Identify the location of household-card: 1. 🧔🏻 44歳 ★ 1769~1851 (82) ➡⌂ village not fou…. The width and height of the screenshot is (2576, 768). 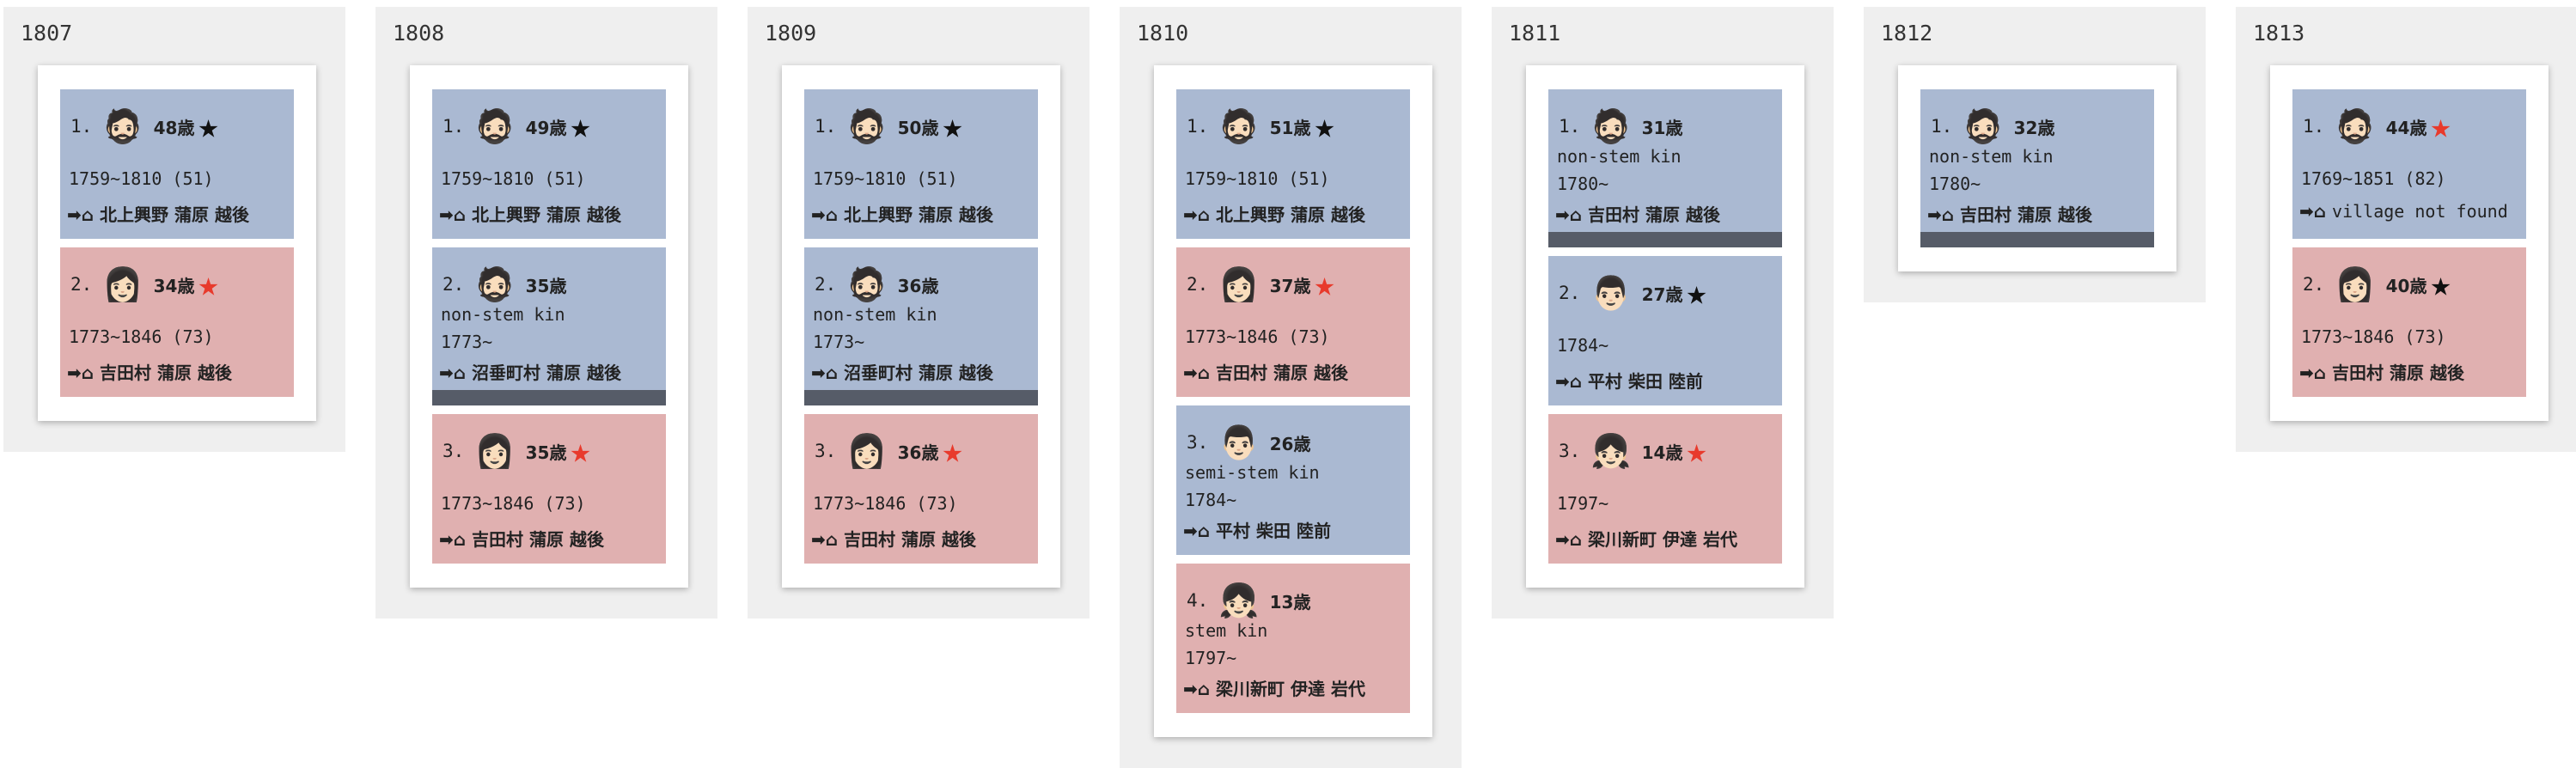
(2409, 243).